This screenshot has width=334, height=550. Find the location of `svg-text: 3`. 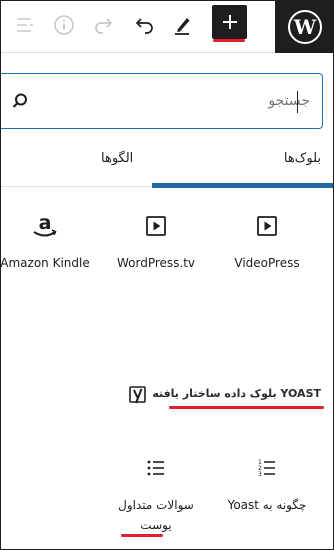

svg-text: 3 is located at coordinates (260, 474).